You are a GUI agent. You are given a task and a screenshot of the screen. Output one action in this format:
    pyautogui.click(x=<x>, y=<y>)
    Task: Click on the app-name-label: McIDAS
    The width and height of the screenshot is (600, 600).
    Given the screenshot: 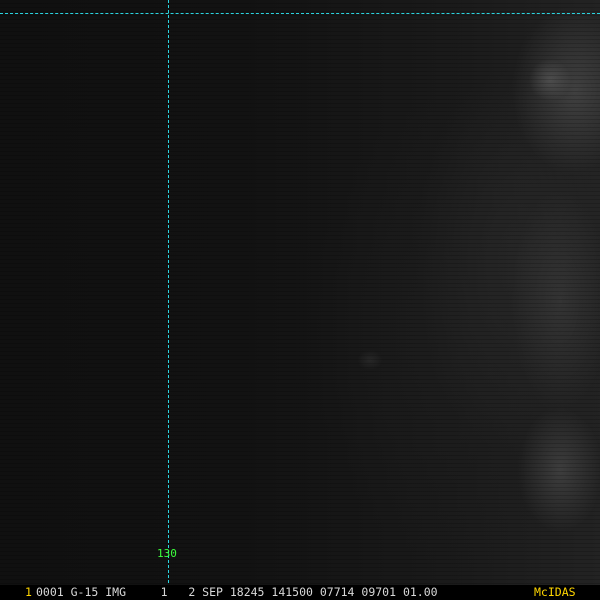 What is the action you would take?
    pyautogui.click(x=555, y=592)
    